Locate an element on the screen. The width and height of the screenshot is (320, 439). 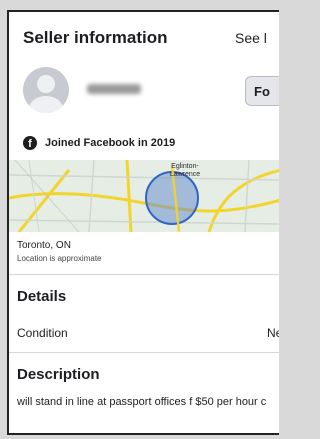
map-area-label: Eglinton-Lawrence is located at coordinates (185, 170).